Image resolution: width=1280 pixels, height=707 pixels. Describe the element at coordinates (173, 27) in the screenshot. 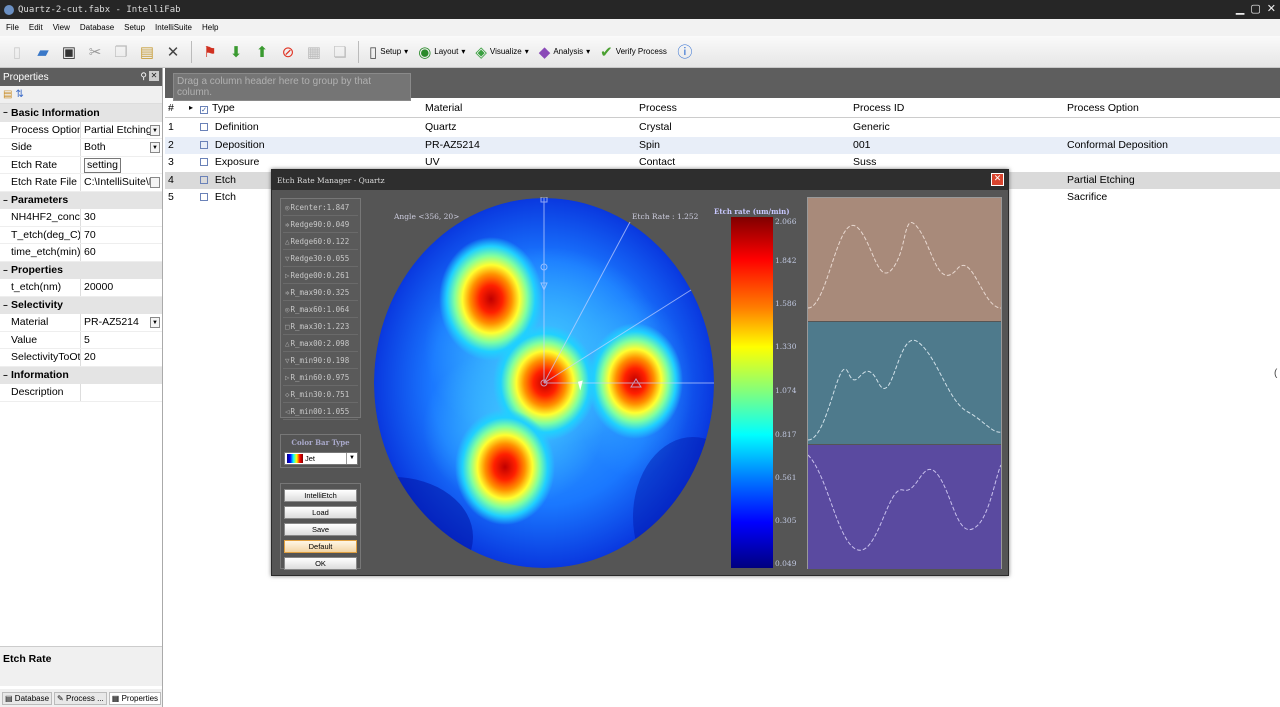

I see `menu-intellisuite: IntelliSuite` at that location.